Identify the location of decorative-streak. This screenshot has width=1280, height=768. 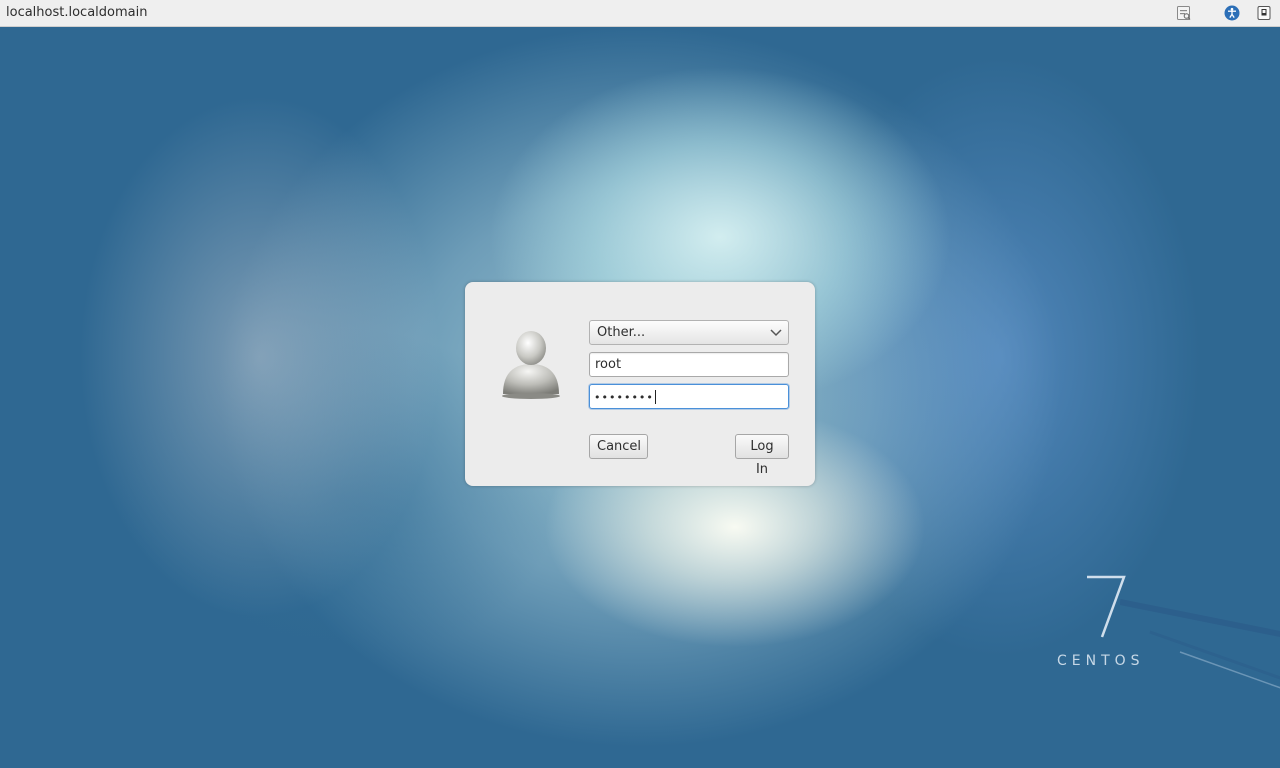
(1200, 644).